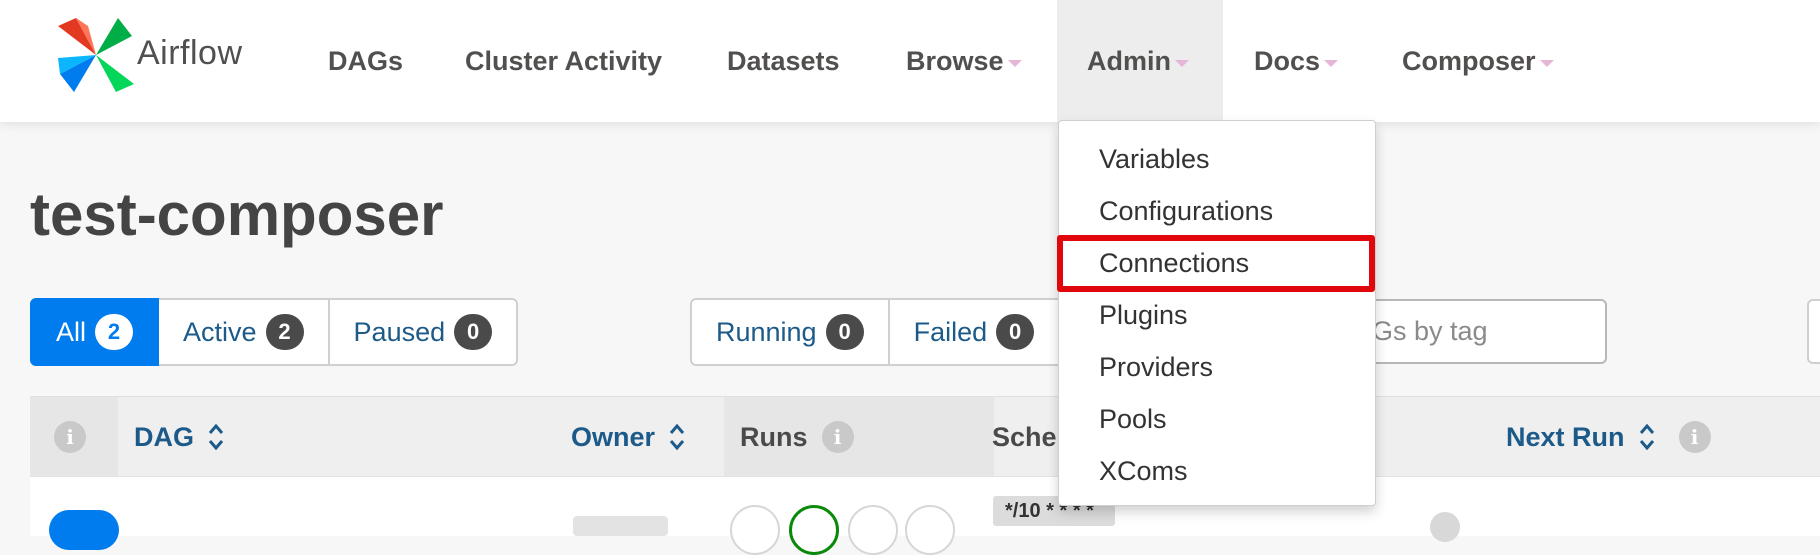 Image resolution: width=1820 pixels, height=555 pixels. I want to click on menu-item-connections: Connections, so click(1174, 263).